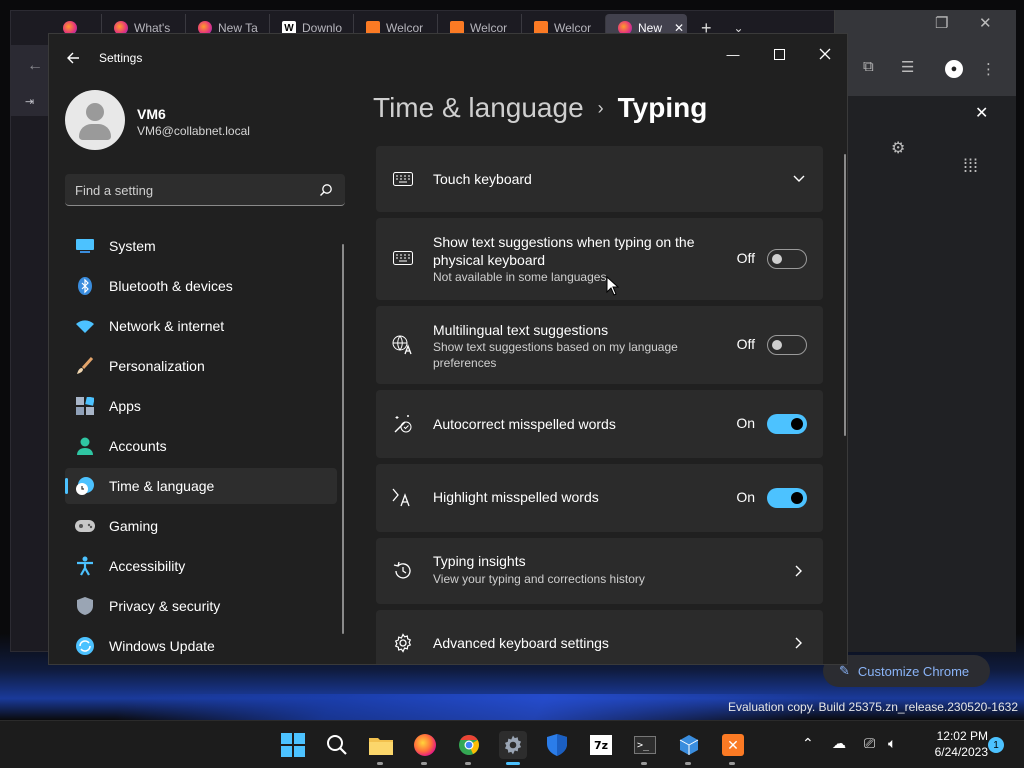 This screenshot has height=768, width=1024. Describe the element at coordinates (162, 646) in the screenshot. I see `sidebar-item-label: Windows Update` at that location.